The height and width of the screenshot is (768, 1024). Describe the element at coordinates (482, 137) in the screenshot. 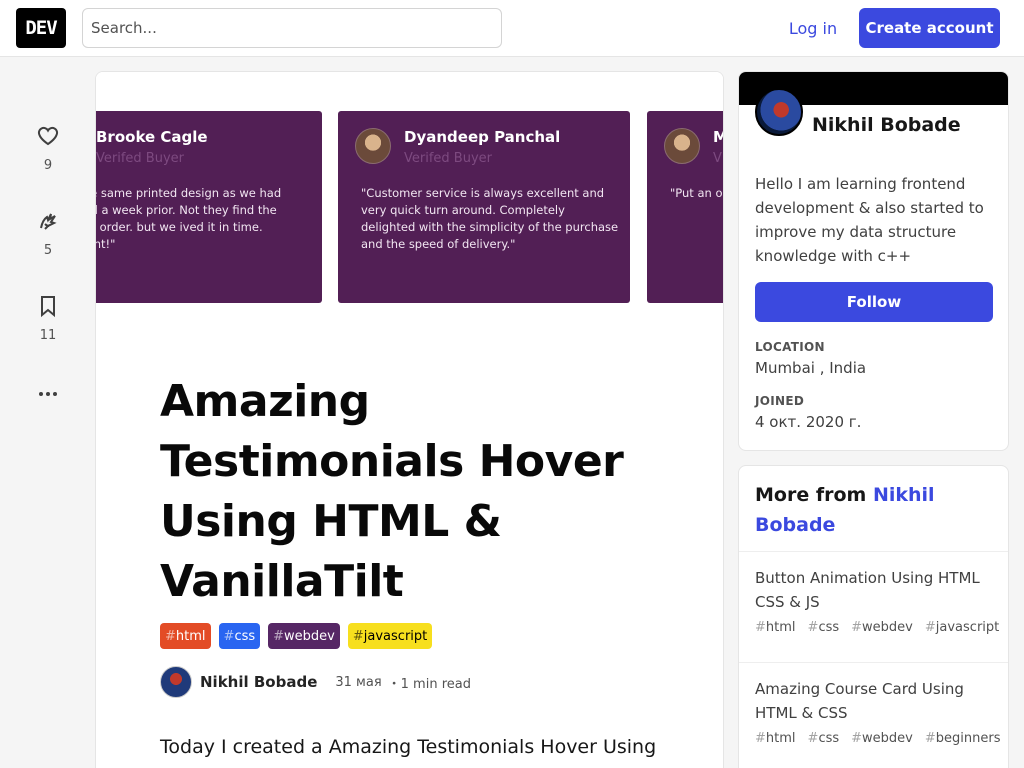

I see `testimonial-name: Dyandeep Panchal` at that location.